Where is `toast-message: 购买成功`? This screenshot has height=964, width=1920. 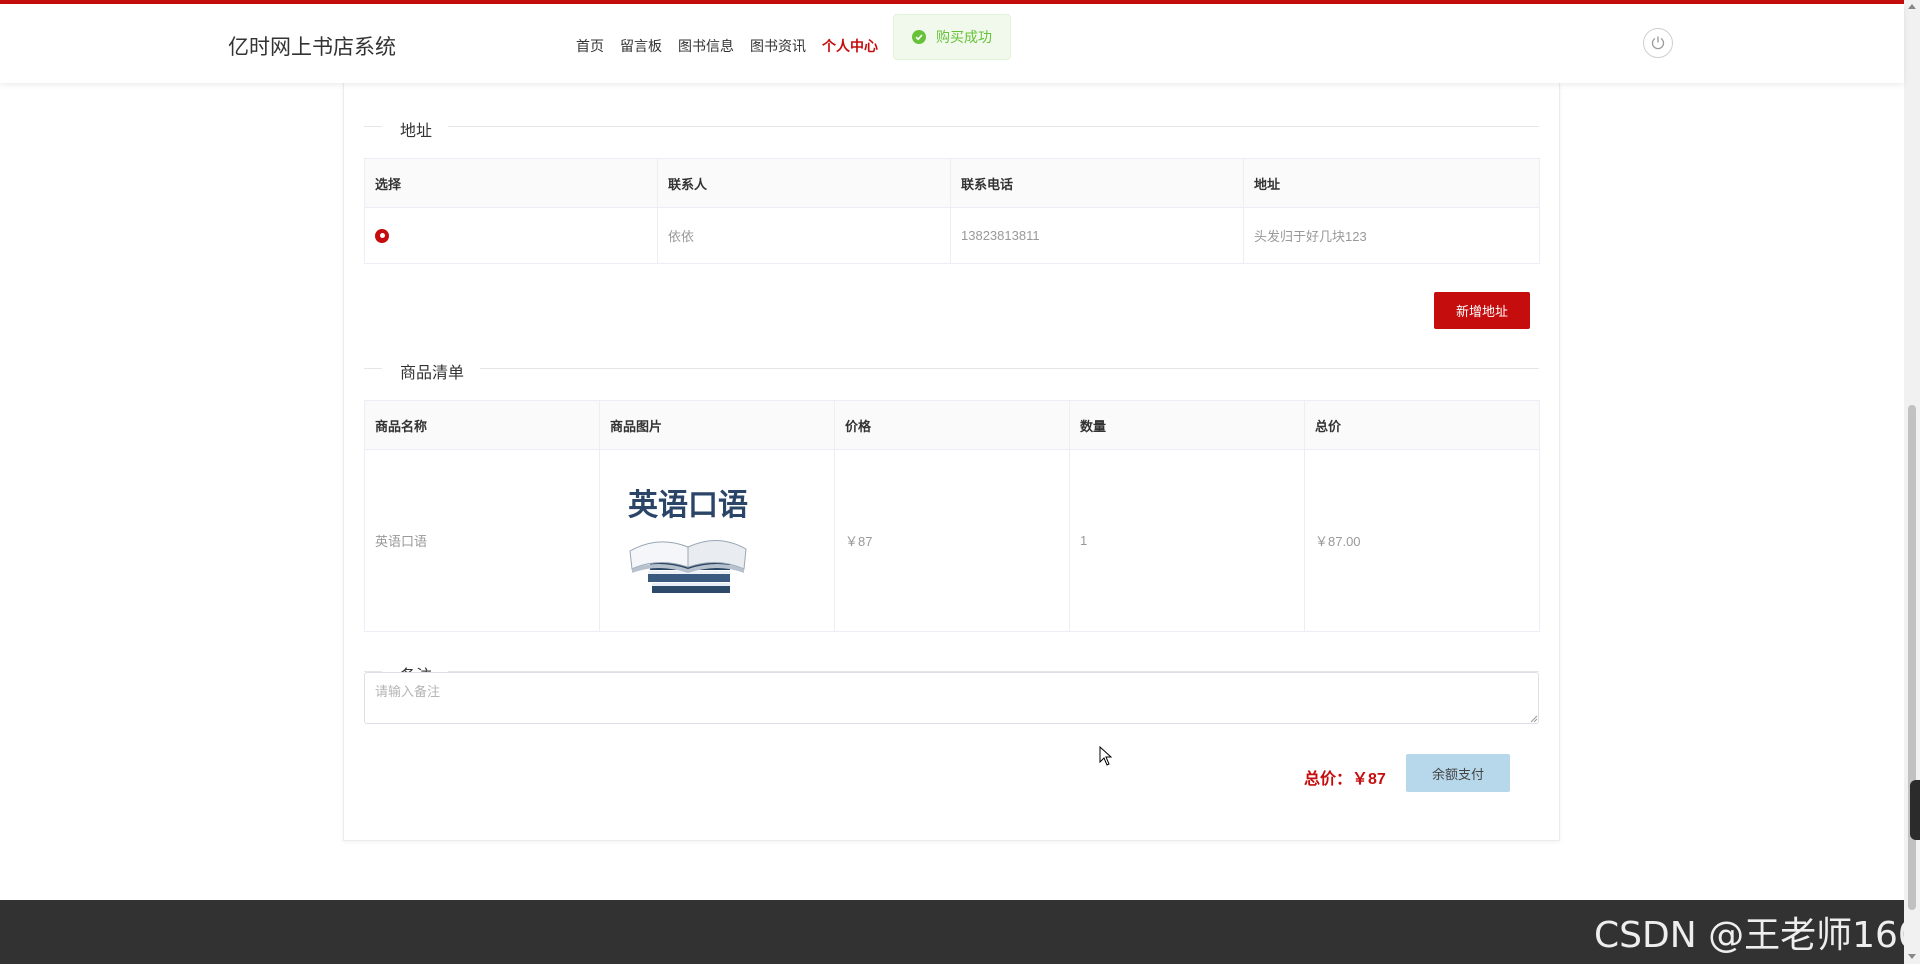
toast-message: 购买成功 is located at coordinates (964, 37).